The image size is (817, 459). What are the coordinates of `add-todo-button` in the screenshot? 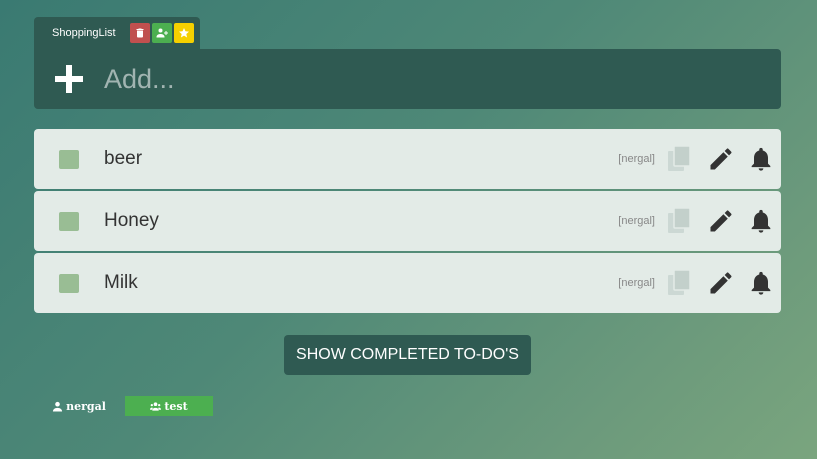 It's located at (69, 79).